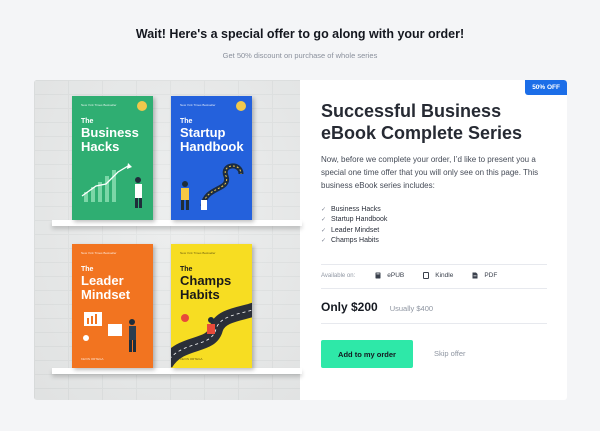 This screenshot has width=600, height=431. What do you see at coordinates (212, 186) in the screenshot?
I see `rocket-path-illustration` at bounding box center [212, 186].